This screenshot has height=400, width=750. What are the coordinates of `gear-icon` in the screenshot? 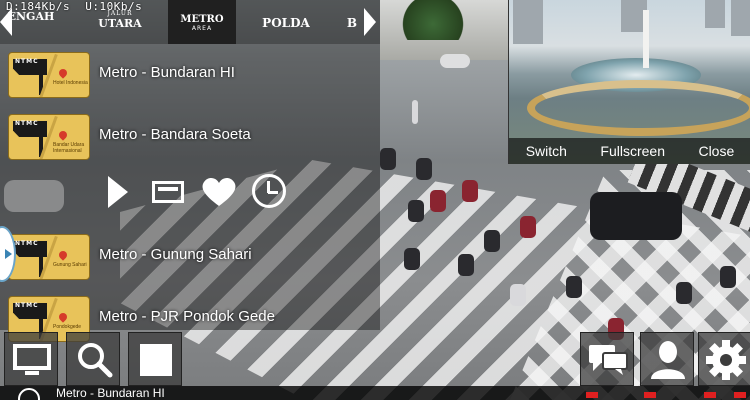 It's located at (726, 360).